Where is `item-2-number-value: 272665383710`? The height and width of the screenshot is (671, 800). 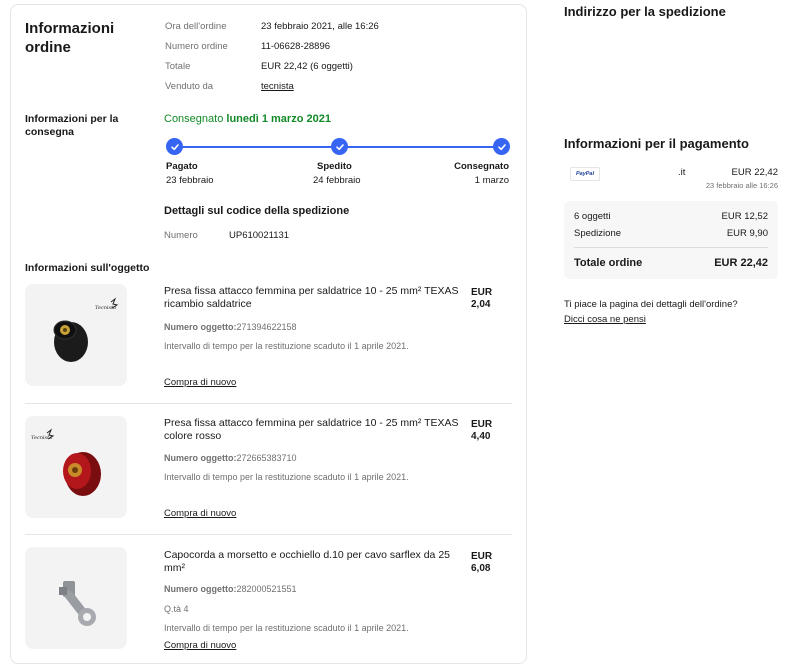
item-2-number-value: 272665383710 is located at coordinates (266, 458).